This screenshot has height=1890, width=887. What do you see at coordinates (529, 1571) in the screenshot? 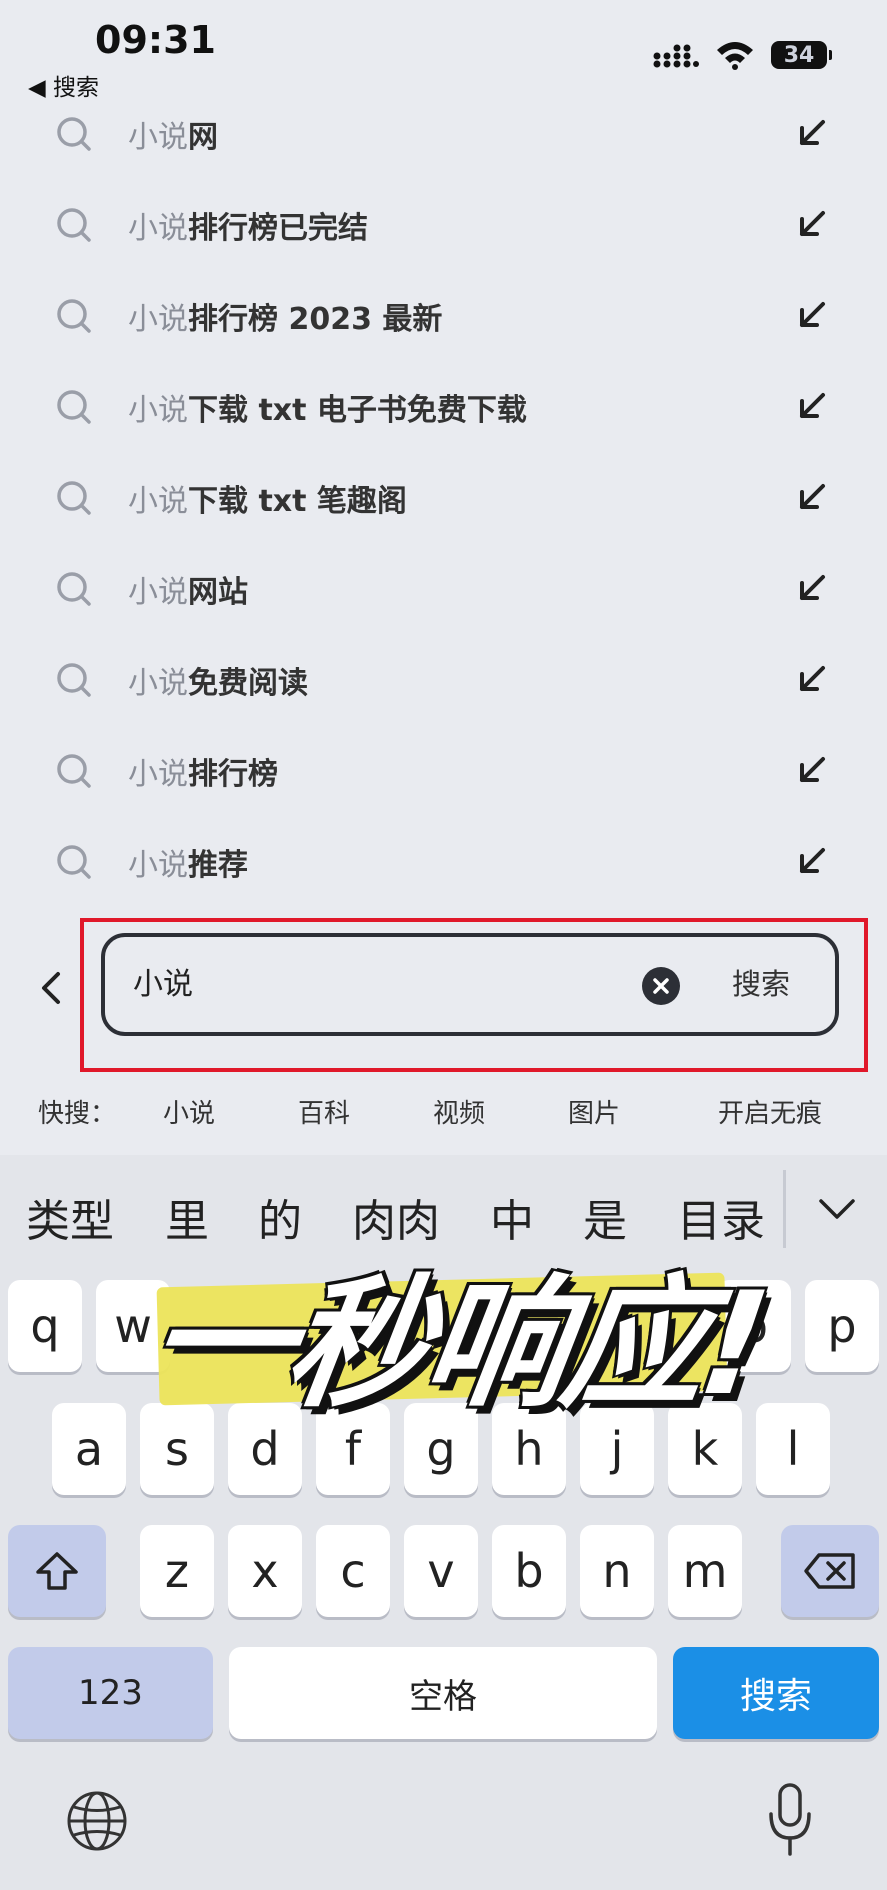
I see `key-b: b` at bounding box center [529, 1571].